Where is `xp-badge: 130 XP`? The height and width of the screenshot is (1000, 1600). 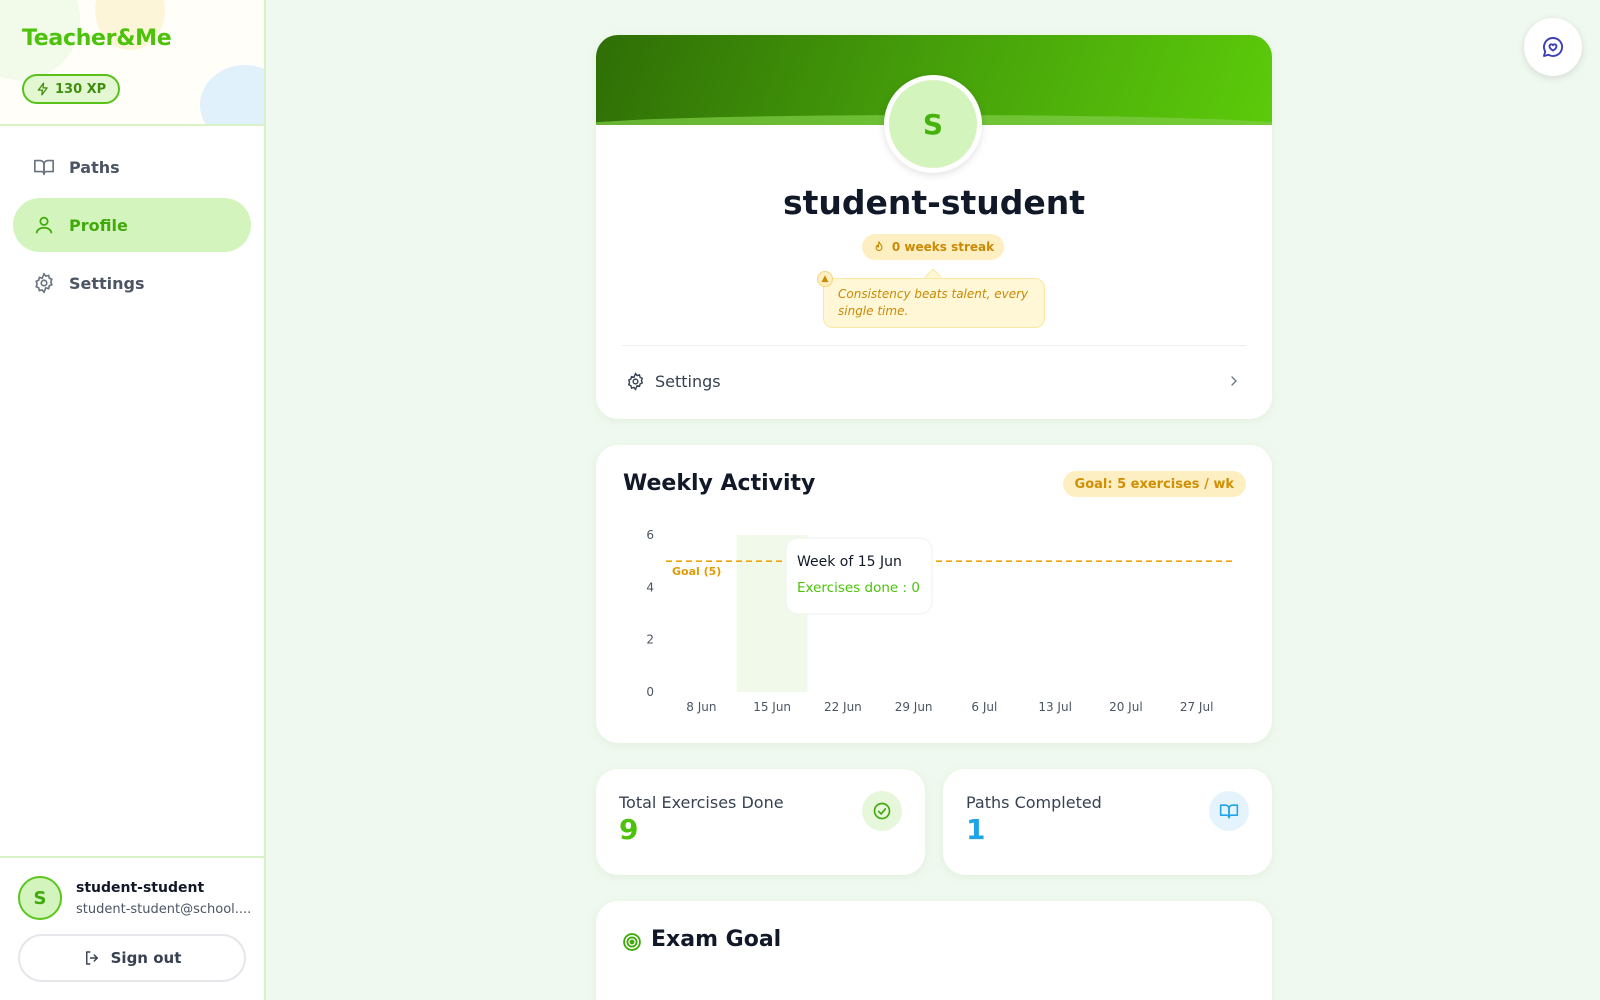
xp-badge: 130 XP is located at coordinates (71, 89).